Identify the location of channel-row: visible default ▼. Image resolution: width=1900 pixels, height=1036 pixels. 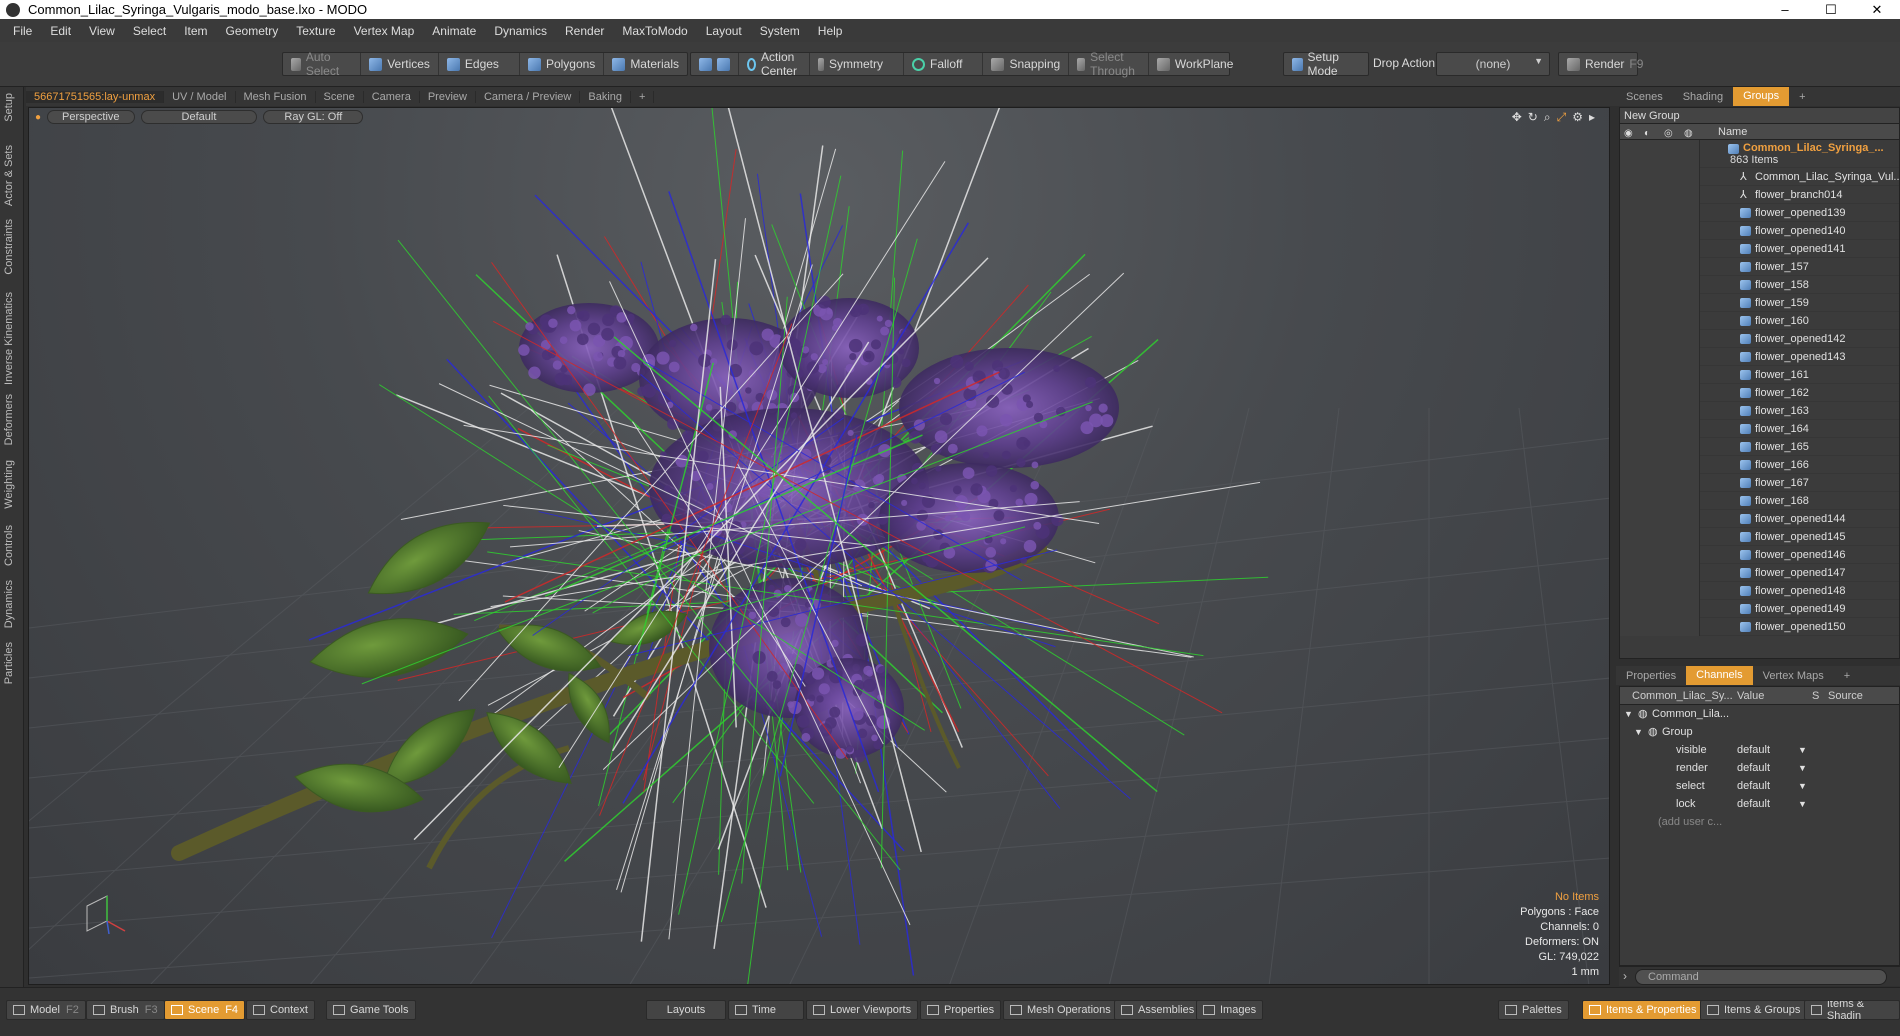
(1759, 750).